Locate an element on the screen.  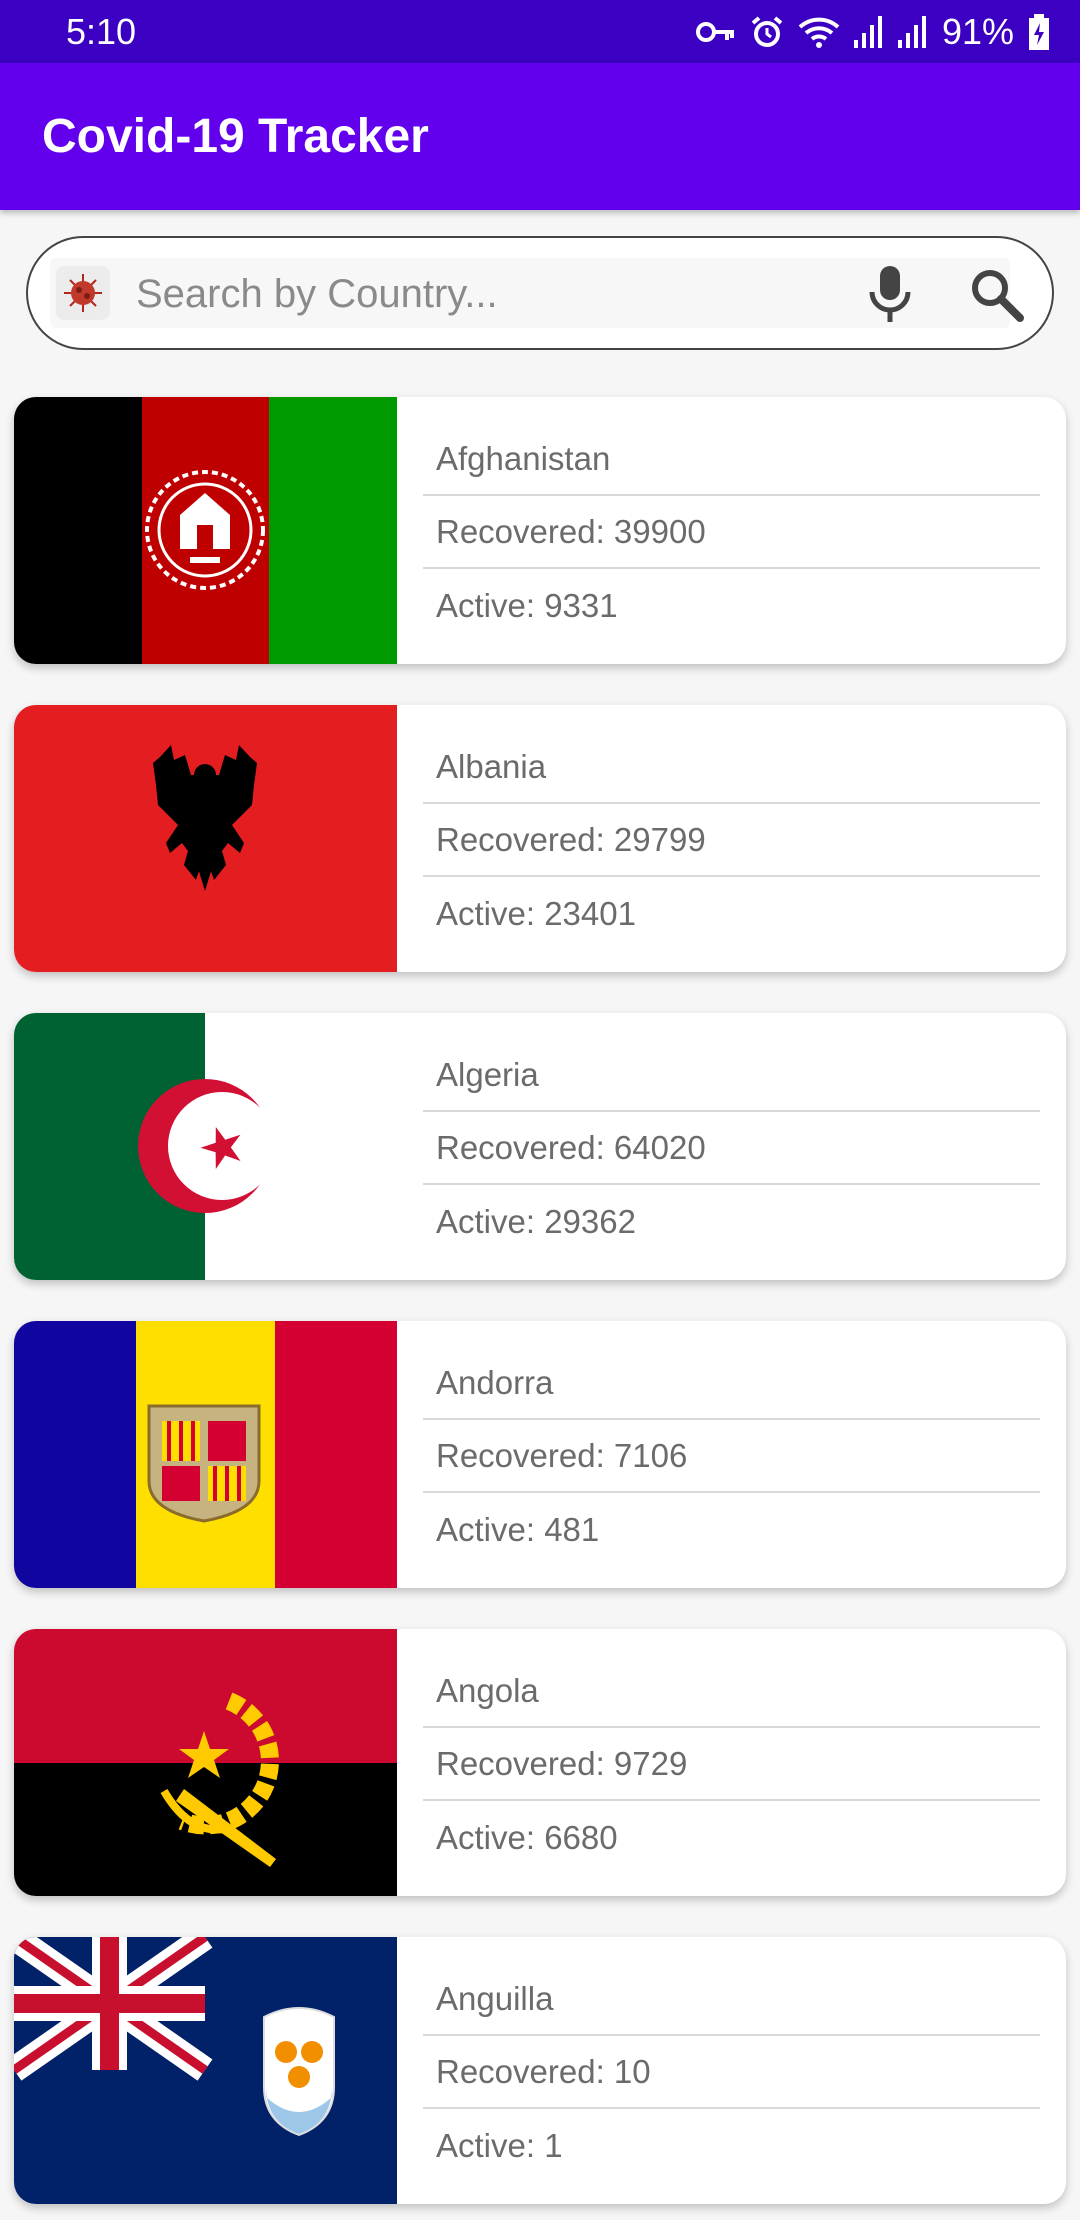
recovered-count: Recovered: 29799 is located at coordinates (731, 840).